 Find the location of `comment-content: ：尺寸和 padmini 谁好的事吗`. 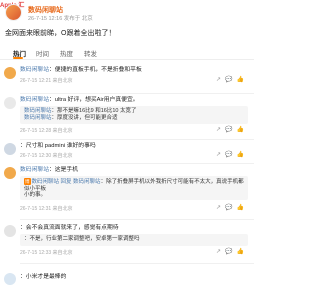

comment-content: ：尺寸和 padmini 谁好的事吗 is located at coordinates (58, 146).